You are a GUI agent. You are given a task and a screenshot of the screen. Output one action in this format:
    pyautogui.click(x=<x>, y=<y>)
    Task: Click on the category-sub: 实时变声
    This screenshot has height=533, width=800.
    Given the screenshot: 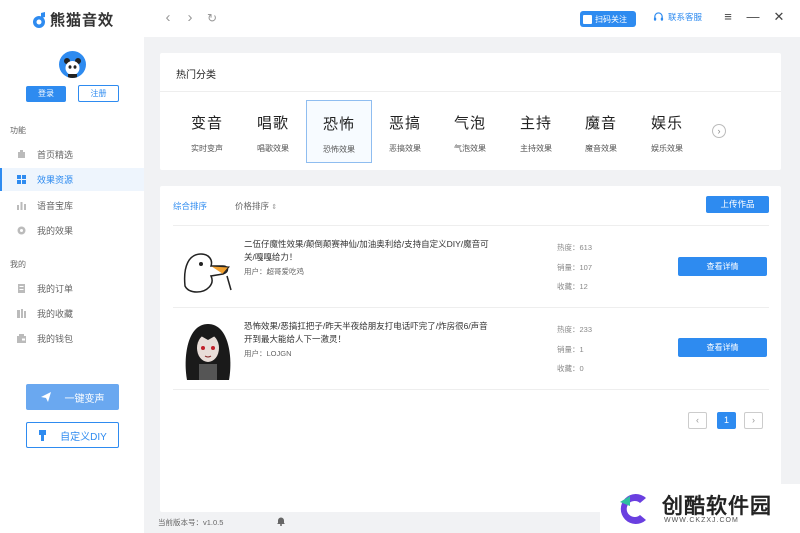 What is the action you would take?
    pyautogui.click(x=207, y=148)
    